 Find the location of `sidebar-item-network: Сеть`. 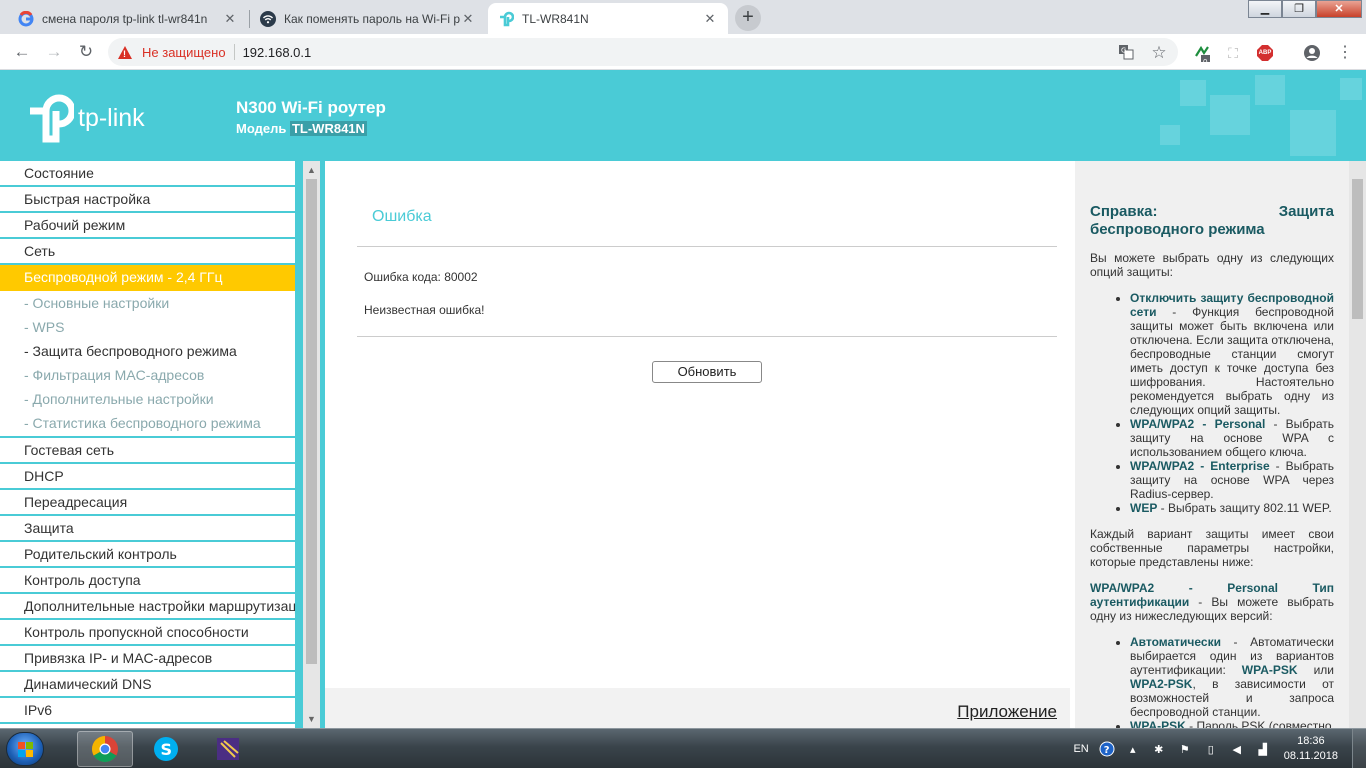

sidebar-item-network: Сеть is located at coordinates (147, 252).